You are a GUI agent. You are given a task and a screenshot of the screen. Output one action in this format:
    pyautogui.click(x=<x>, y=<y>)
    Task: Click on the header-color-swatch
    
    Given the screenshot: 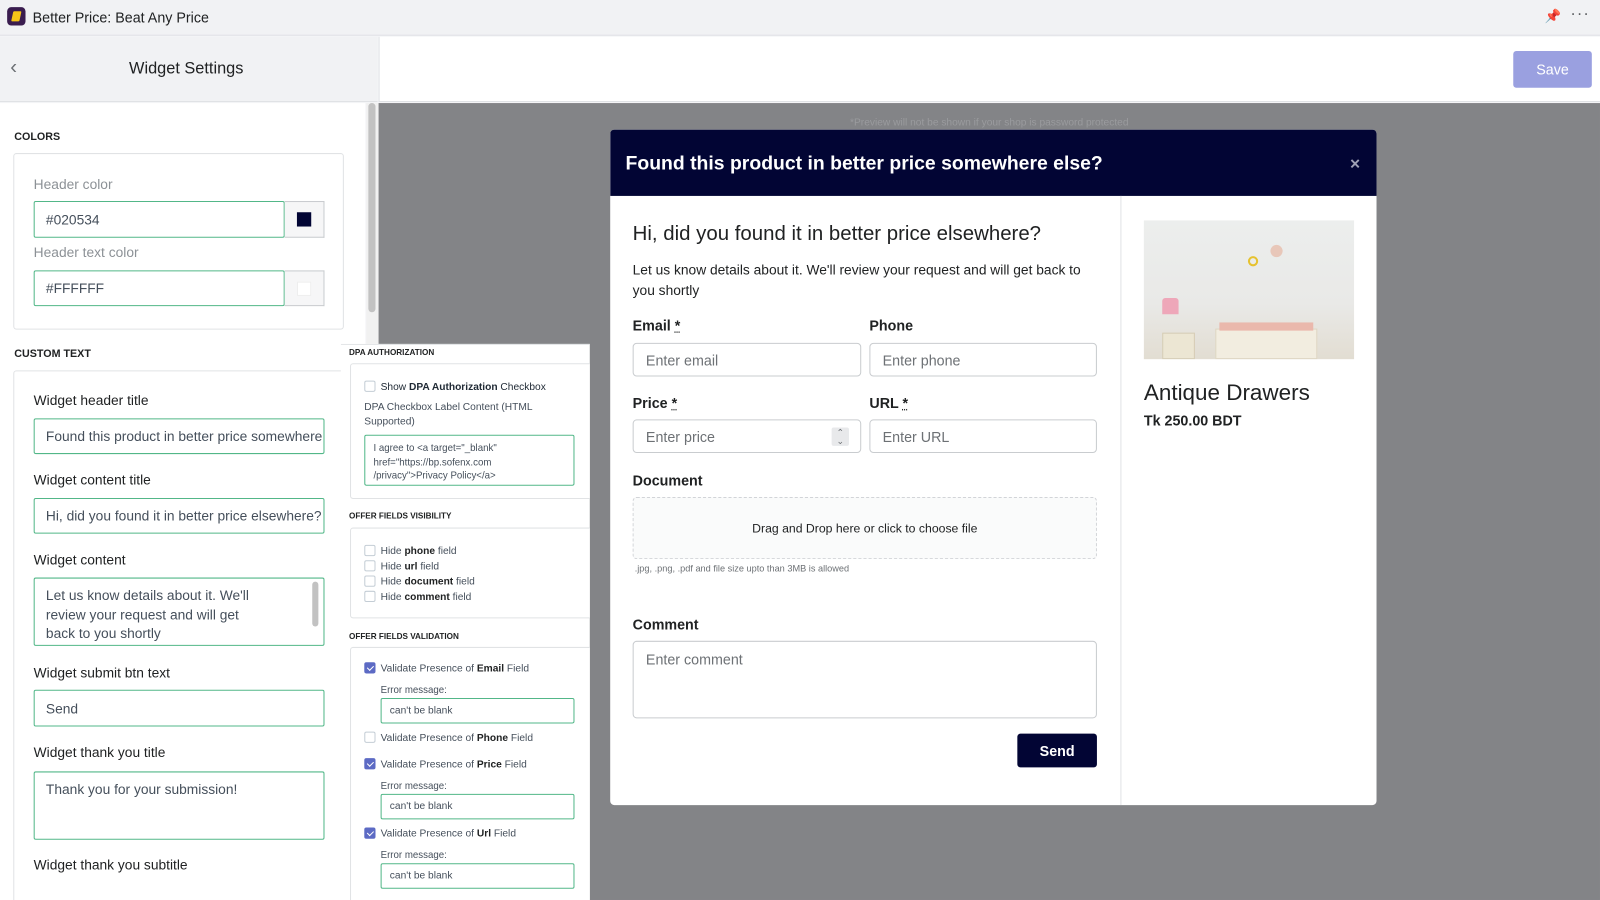 What is the action you would take?
    pyautogui.click(x=304, y=219)
    